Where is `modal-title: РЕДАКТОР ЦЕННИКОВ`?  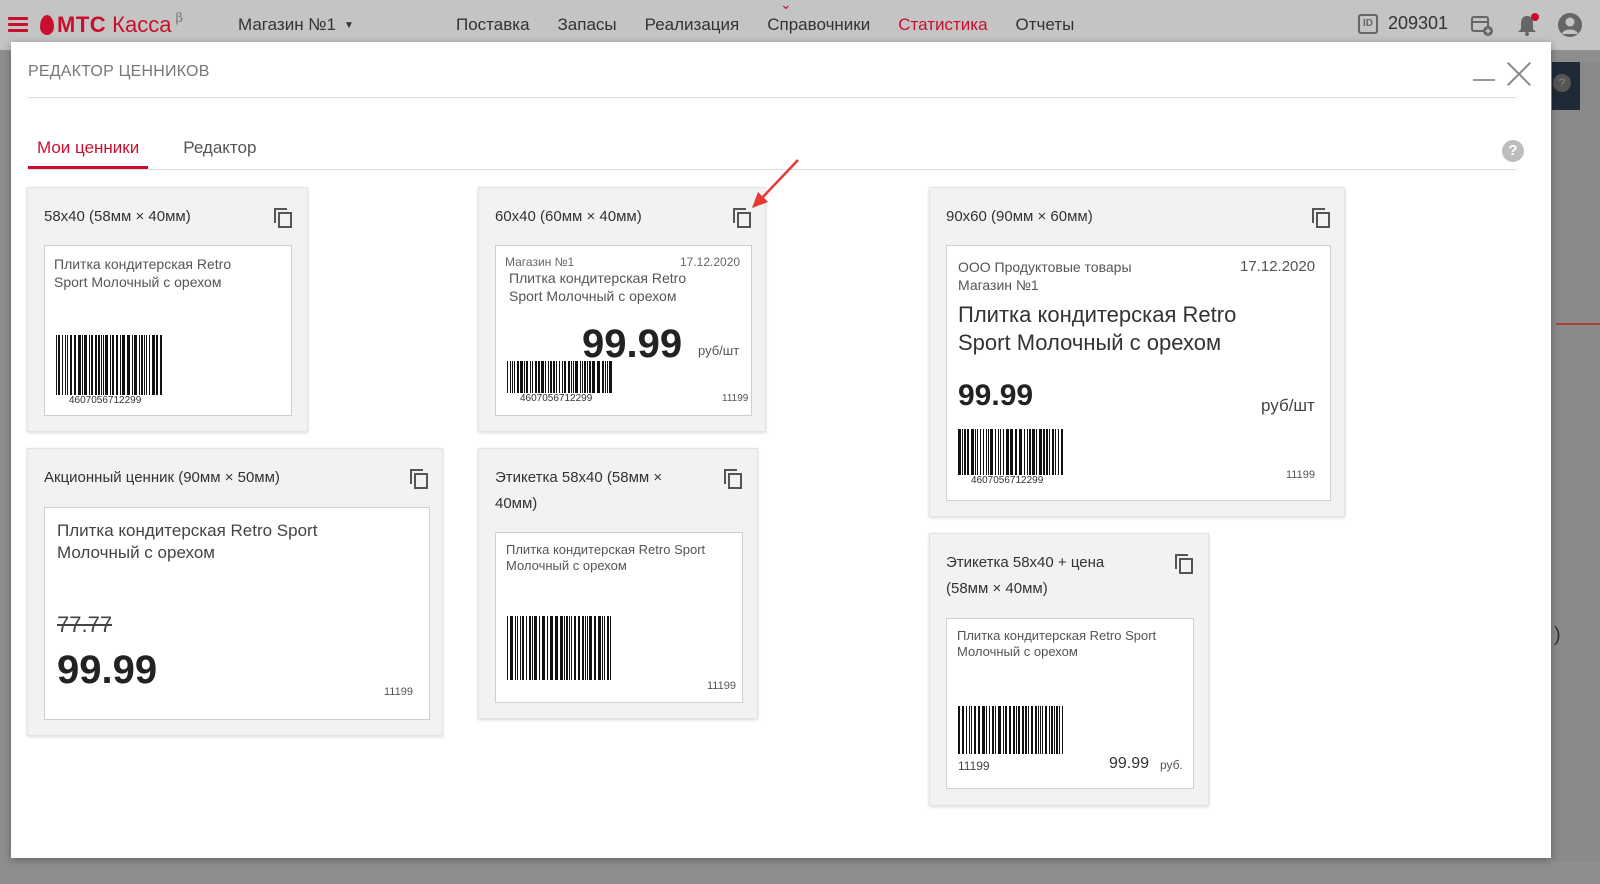
modal-title: РЕДАКТОР ЦЕННИКОВ is located at coordinates (119, 71).